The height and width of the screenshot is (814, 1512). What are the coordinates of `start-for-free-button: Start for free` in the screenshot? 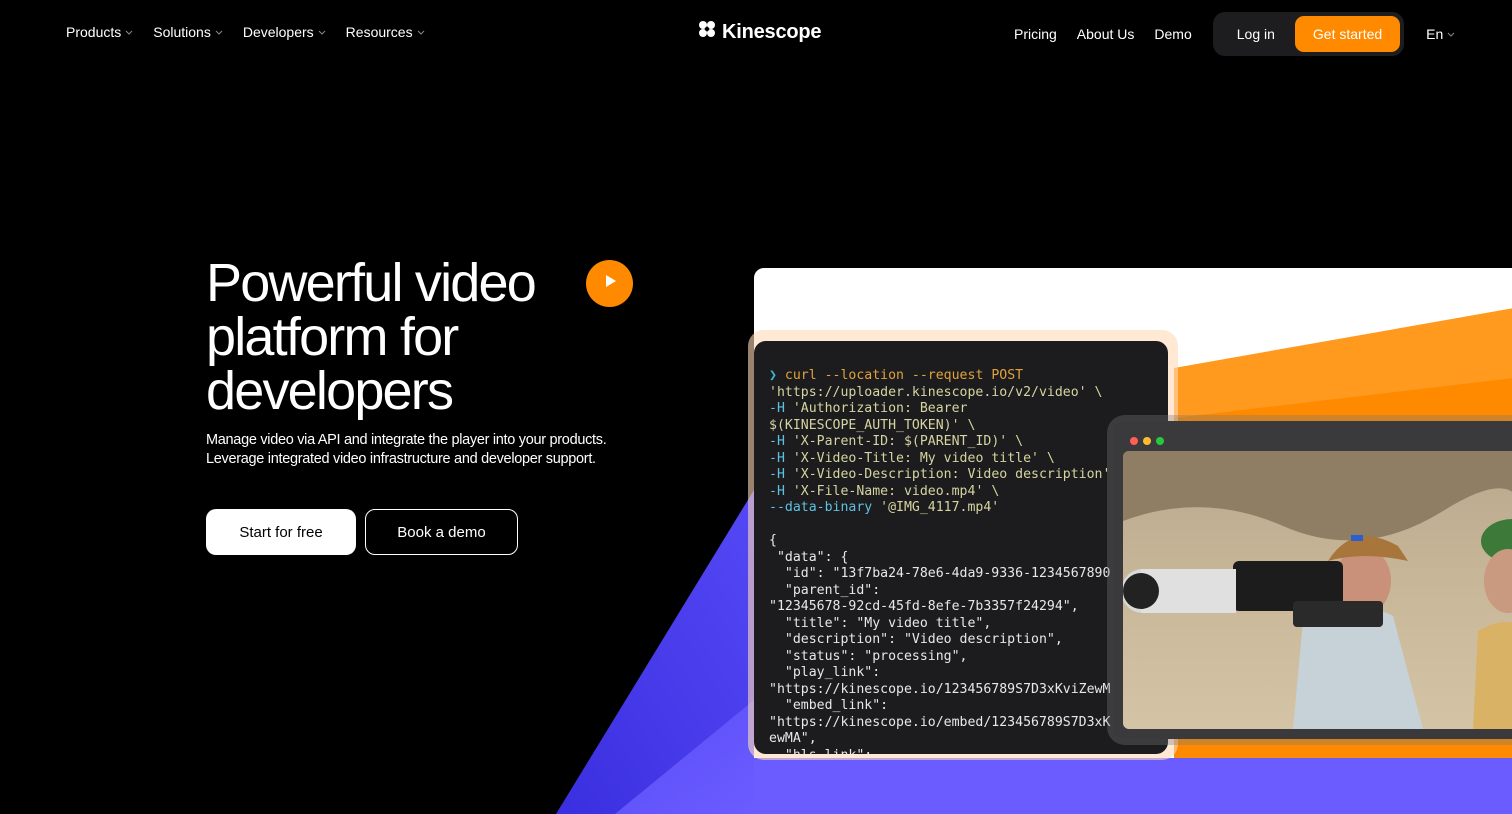 It's located at (281, 532).